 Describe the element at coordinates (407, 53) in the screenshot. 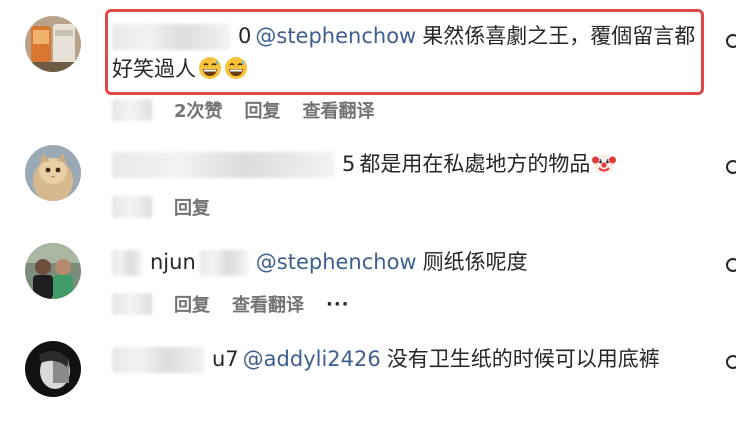

I see `comment-text: 0 @stephenchow 果然係喜劇之王，覆個留言都好笑過人` at that location.